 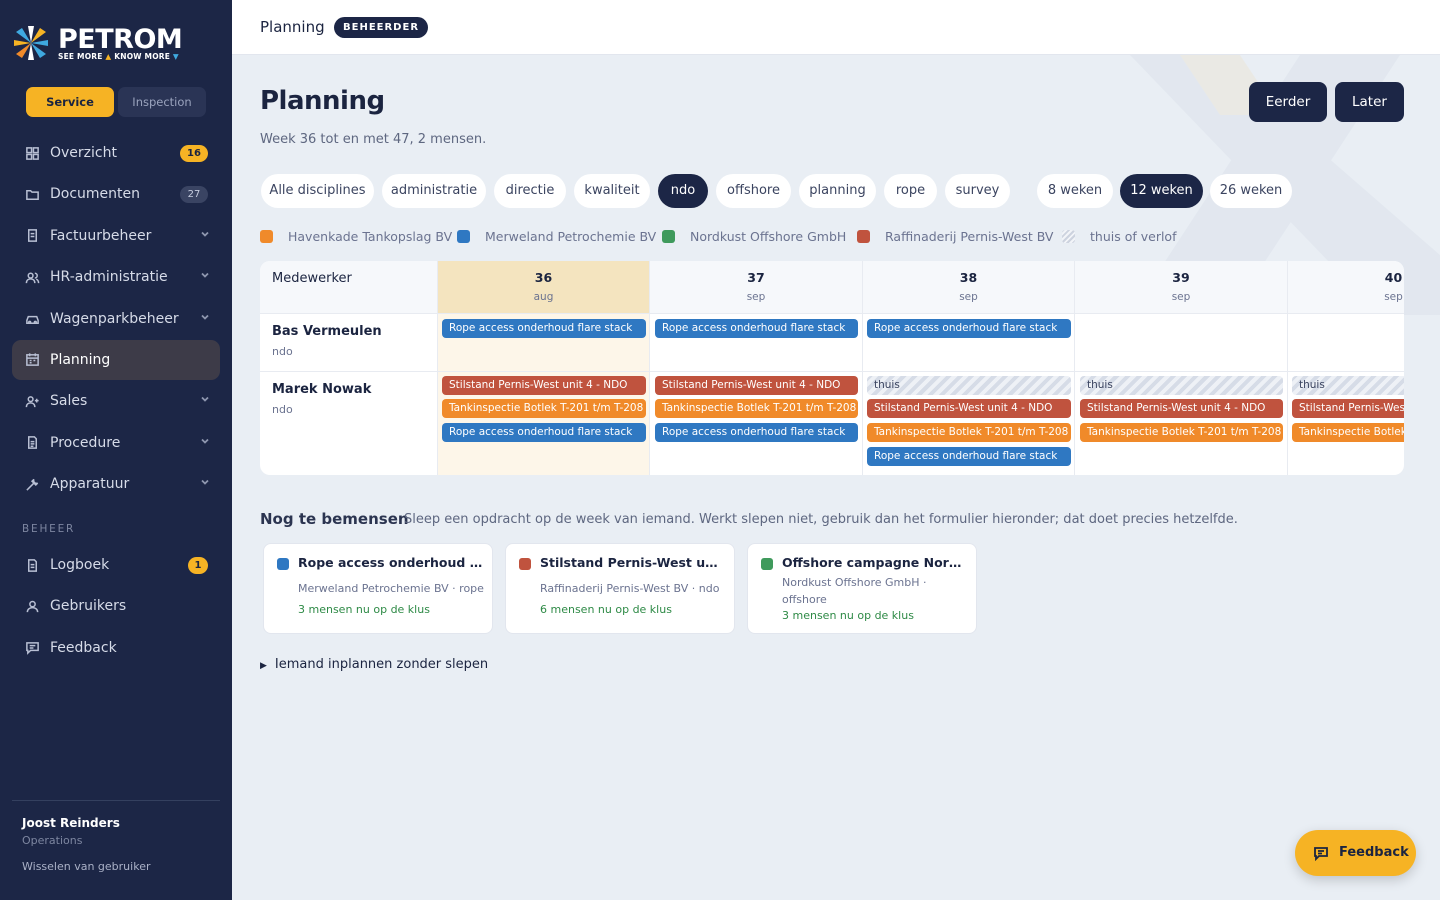 What do you see at coordinates (969, 287) in the screenshot?
I see `week-header-38: 38 sep` at bounding box center [969, 287].